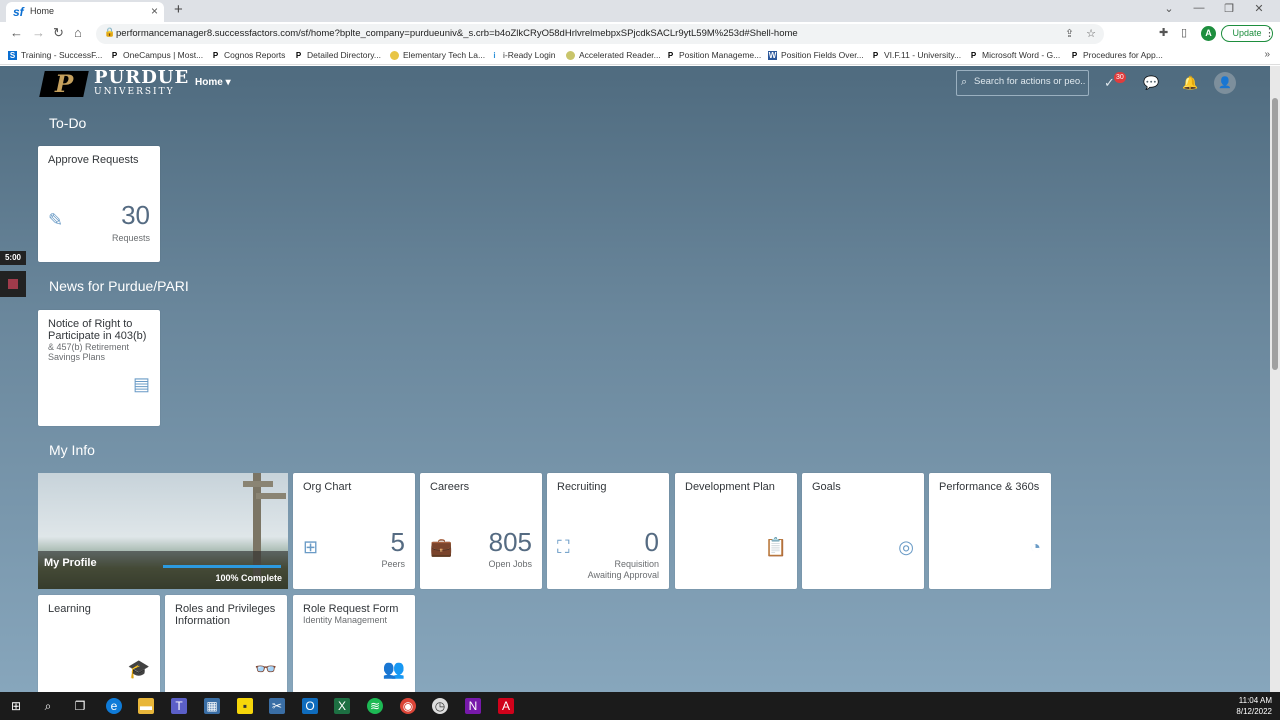 This screenshot has height=720, width=1280. Describe the element at coordinates (163, 531) in the screenshot. I see `my-profile-tile: My Profile 100% Complete` at that location.